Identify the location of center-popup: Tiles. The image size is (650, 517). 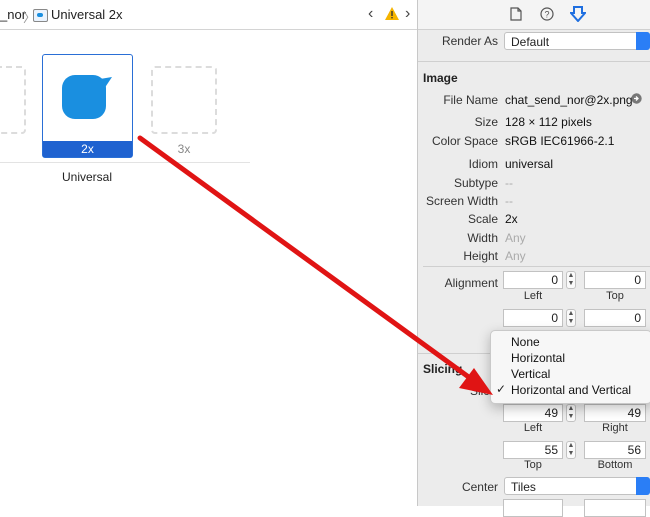
(577, 486).